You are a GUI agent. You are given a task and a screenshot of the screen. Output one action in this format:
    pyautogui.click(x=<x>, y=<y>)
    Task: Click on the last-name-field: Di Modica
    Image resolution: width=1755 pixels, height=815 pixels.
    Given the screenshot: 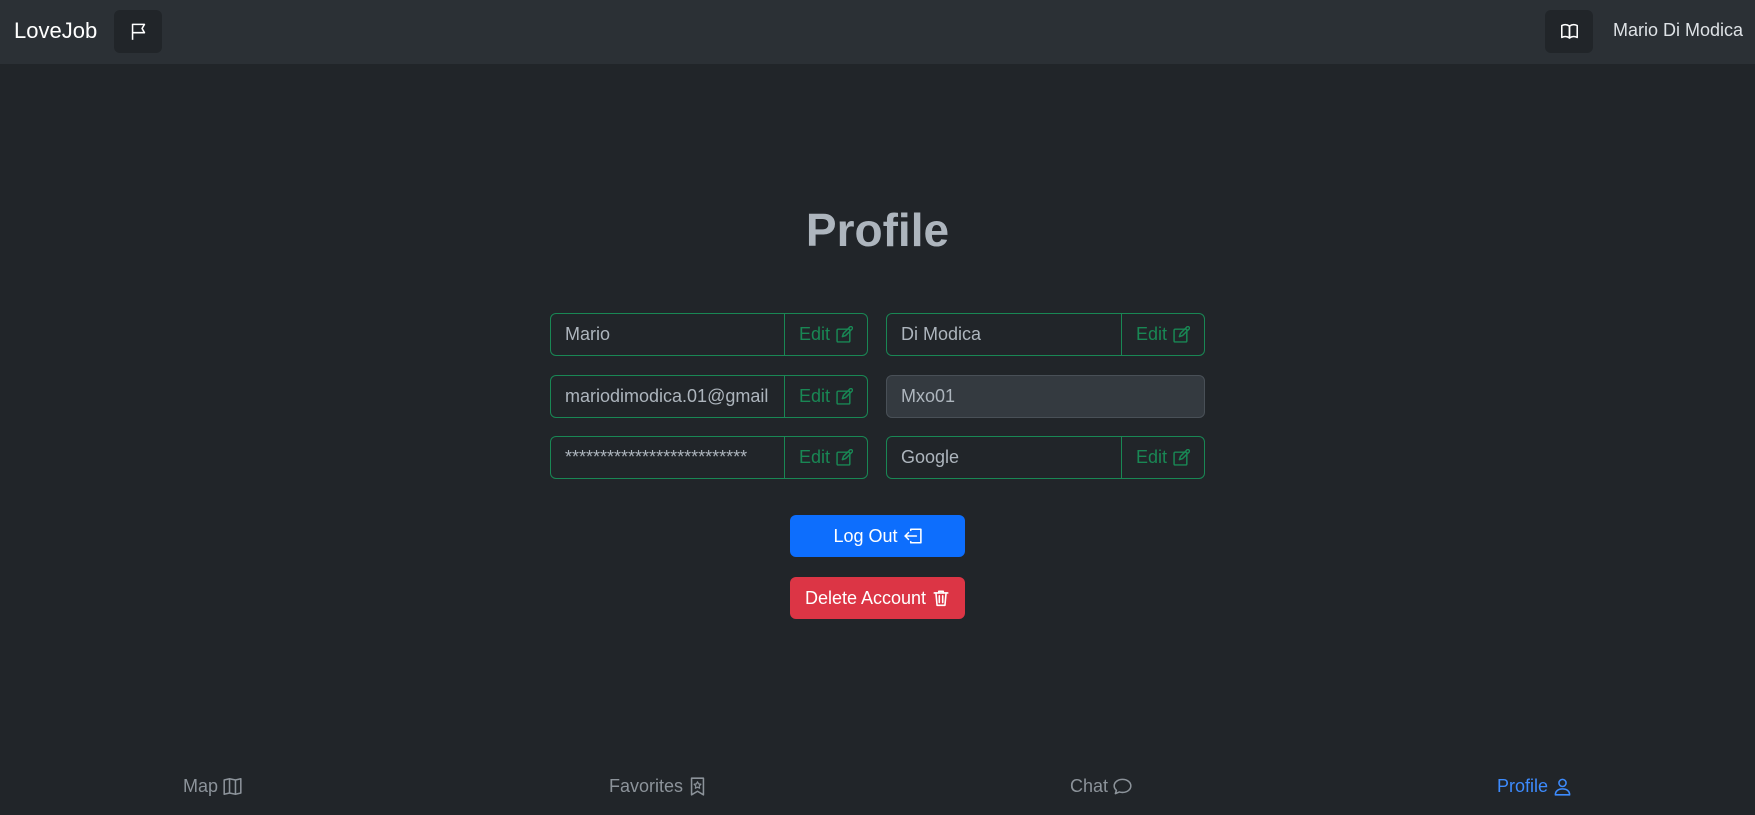 What is the action you would take?
    pyautogui.click(x=1004, y=334)
    